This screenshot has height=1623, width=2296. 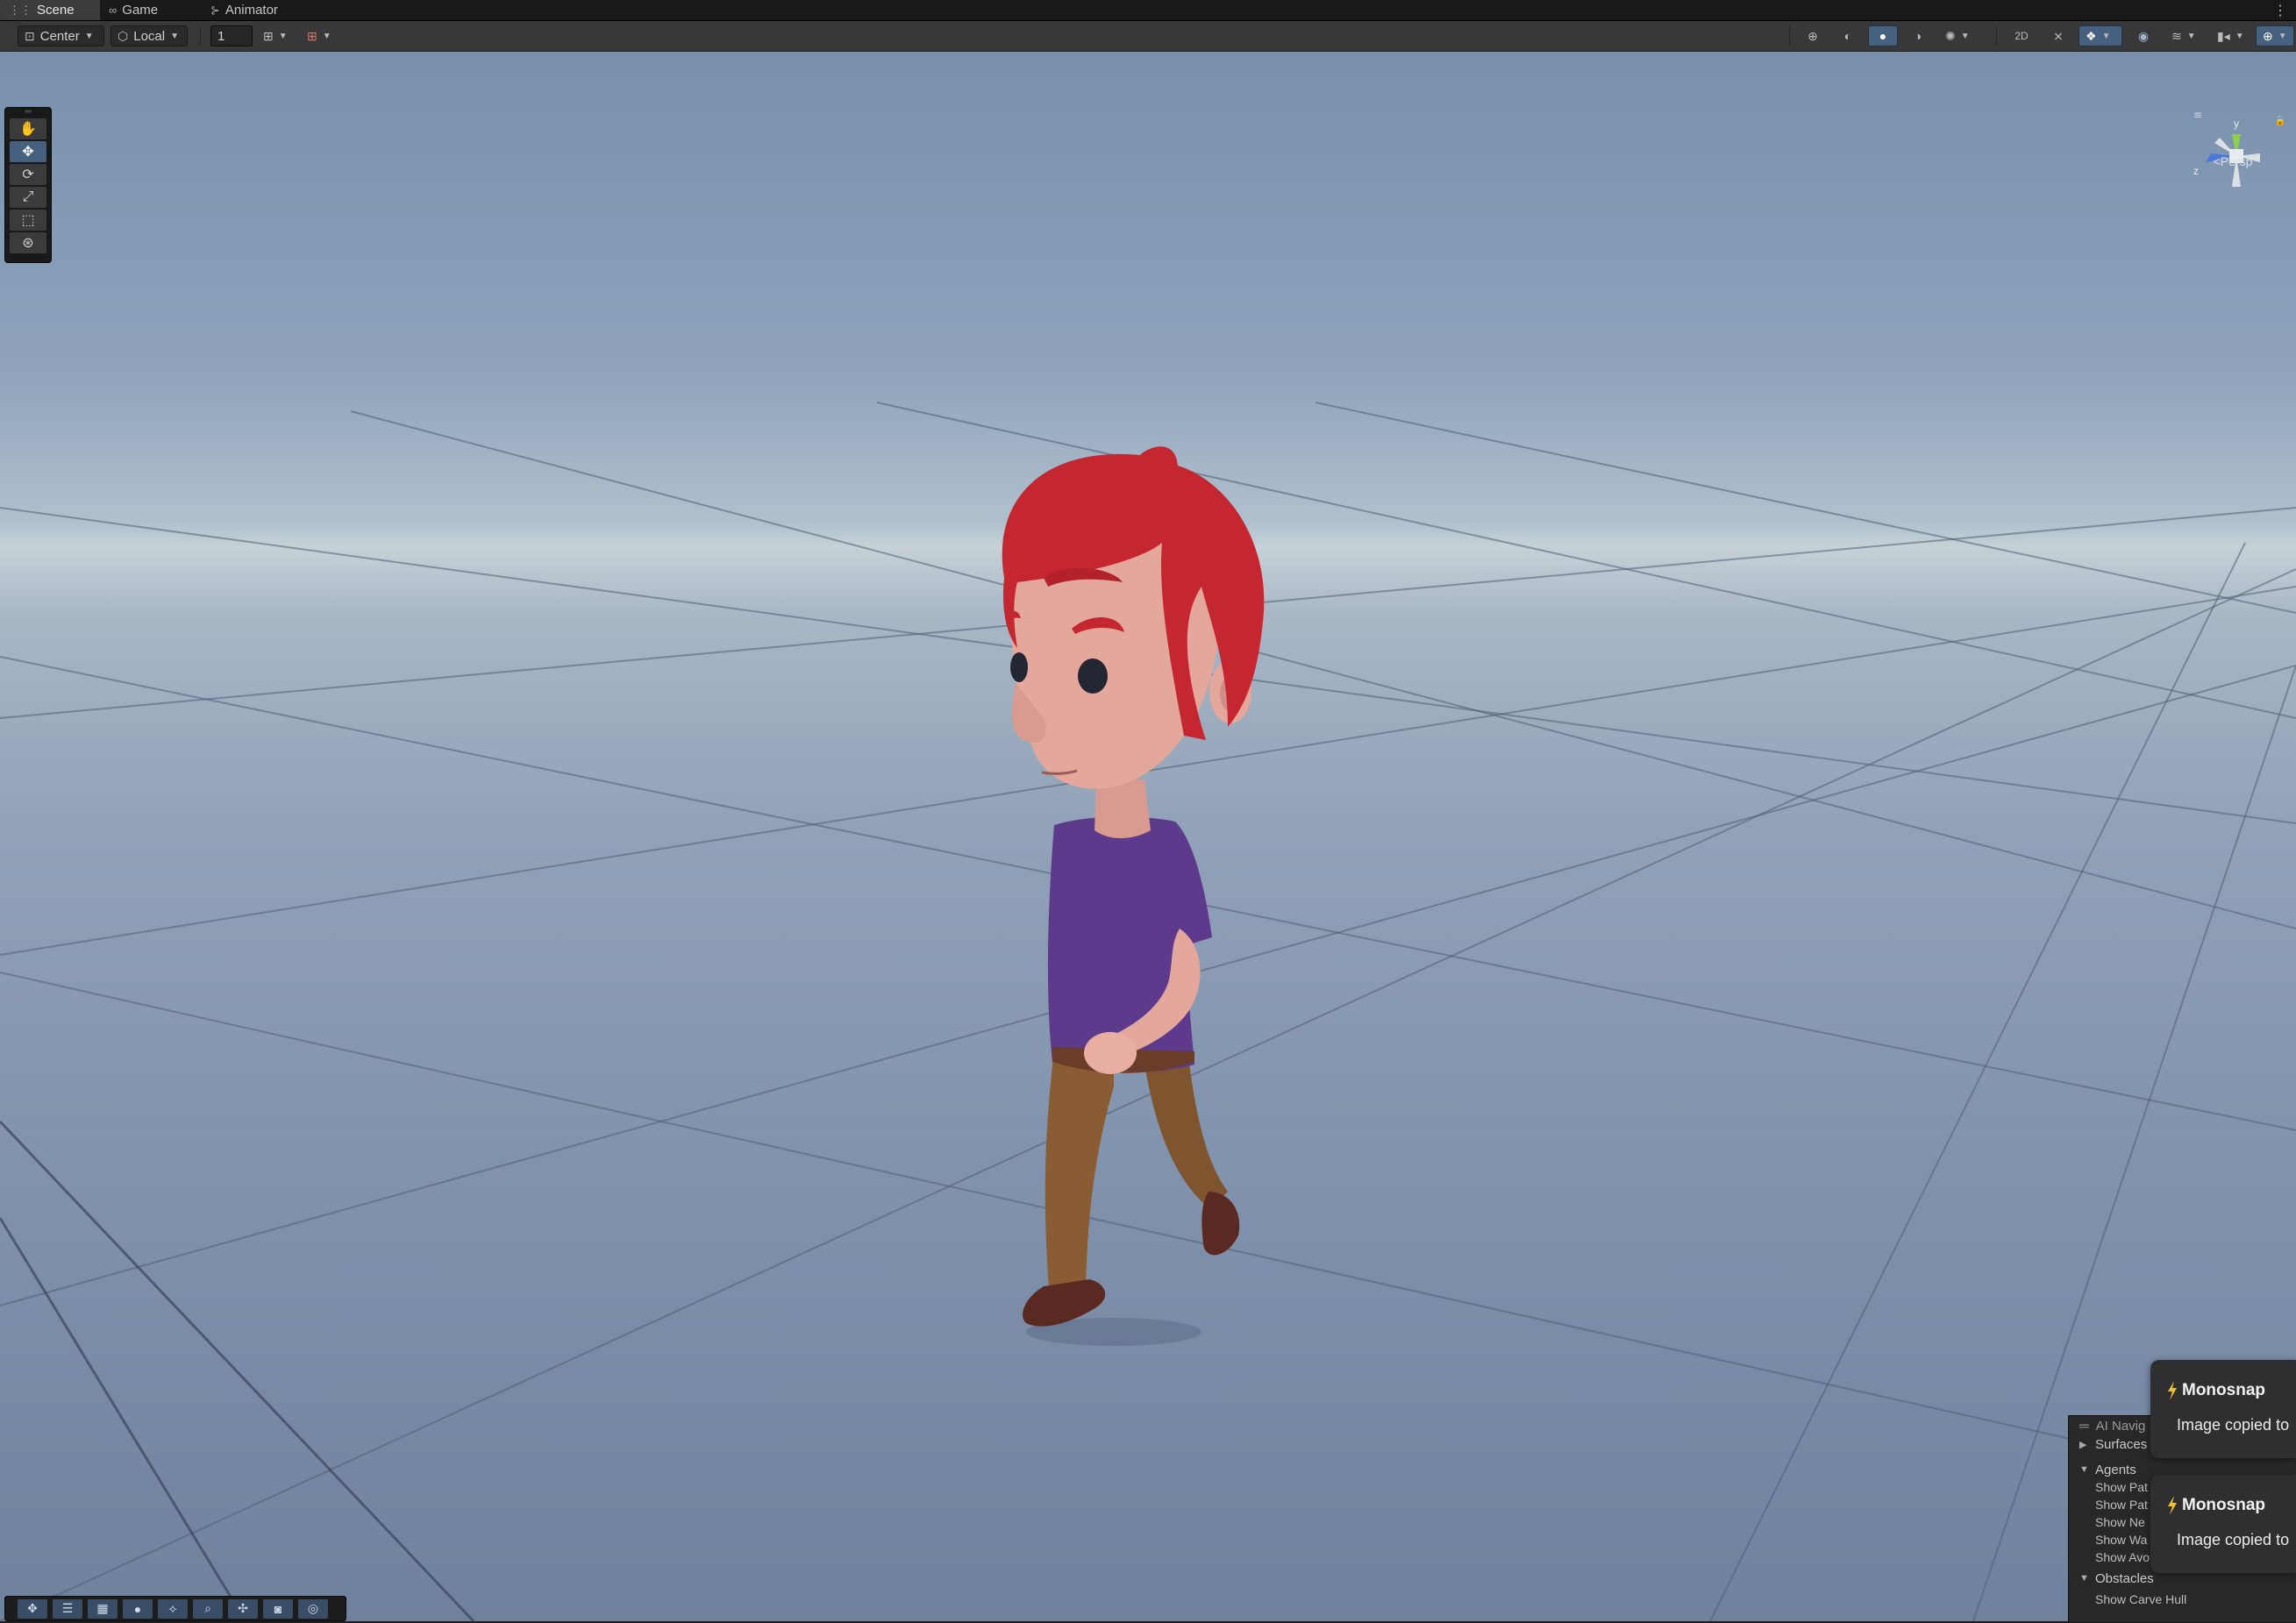 I want to click on agents-label: Agents, so click(x=2115, y=1469).